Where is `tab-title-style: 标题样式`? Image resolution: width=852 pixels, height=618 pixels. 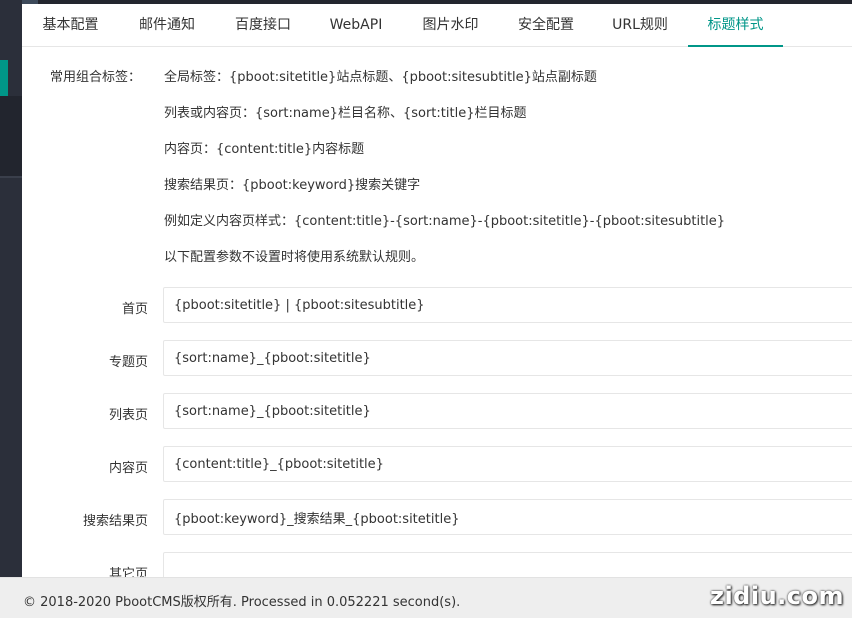 tab-title-style: 标题样式 is located at coordinates (735, 25).